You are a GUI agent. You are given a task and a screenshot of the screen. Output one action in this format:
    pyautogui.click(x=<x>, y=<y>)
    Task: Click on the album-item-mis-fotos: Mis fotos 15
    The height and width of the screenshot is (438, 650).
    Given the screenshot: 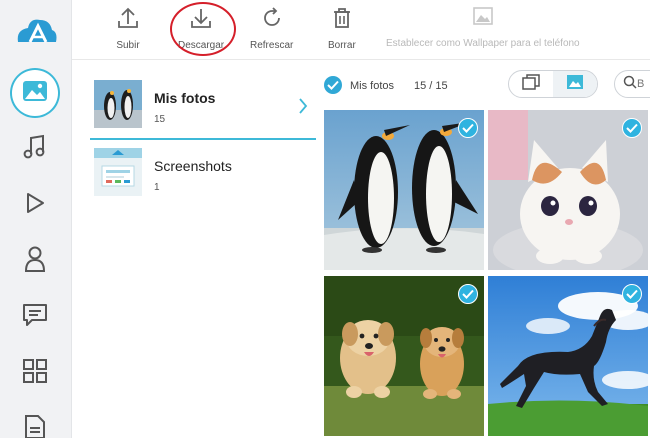 What is the action you would take?
    pyautogui.click(x=203, y=107)
    